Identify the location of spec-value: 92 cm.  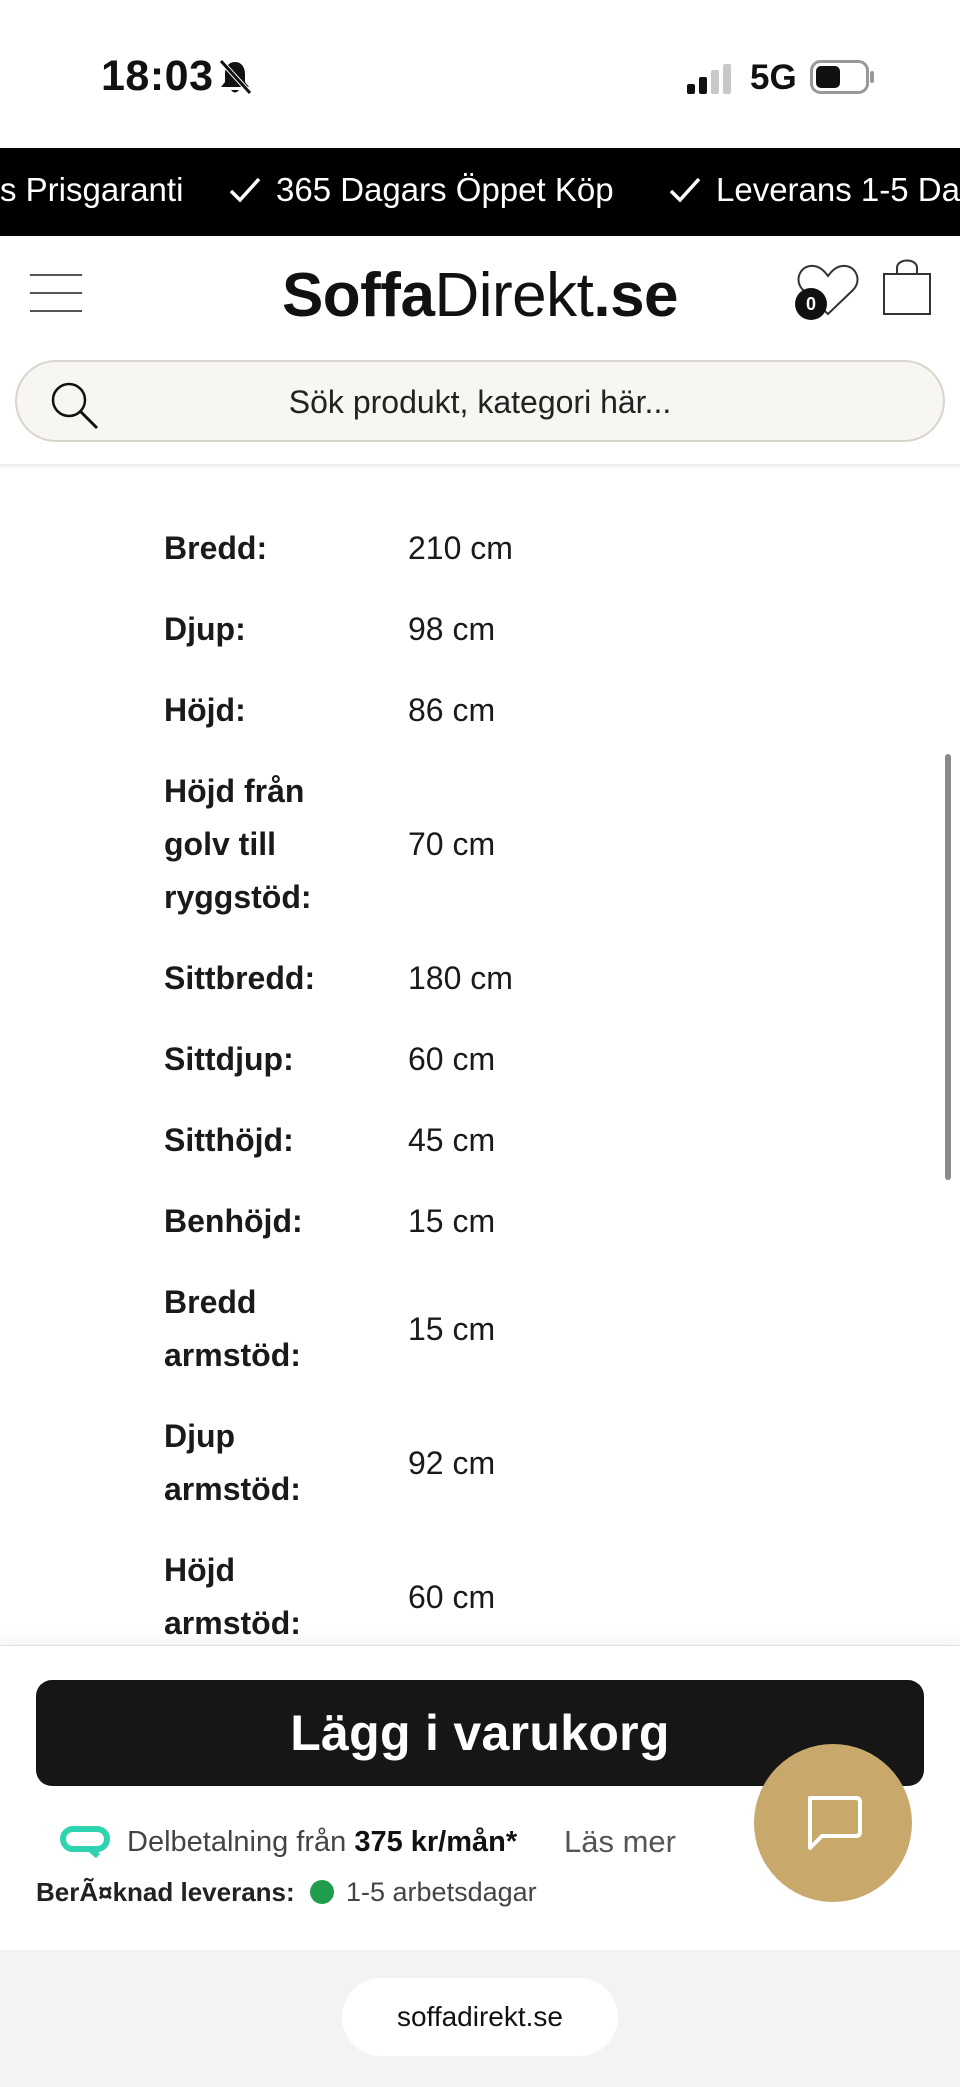
(452, 1463).